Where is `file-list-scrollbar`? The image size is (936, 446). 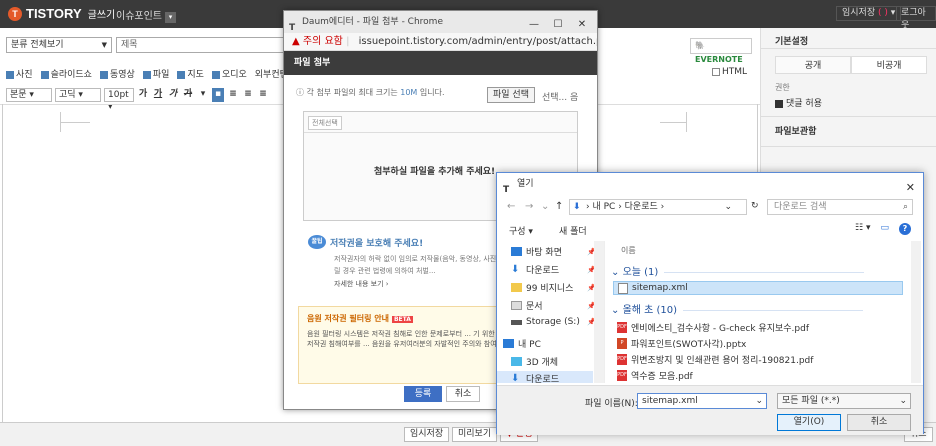 file-list-scrollbar is located at coordinates (916, 312).